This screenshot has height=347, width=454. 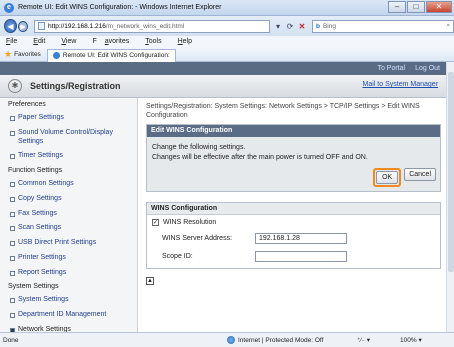 What do you see at coordinates (223, 68) in the screenshot?
I see `top-links: To Portal Log Out` at bounding box center [223, 68].